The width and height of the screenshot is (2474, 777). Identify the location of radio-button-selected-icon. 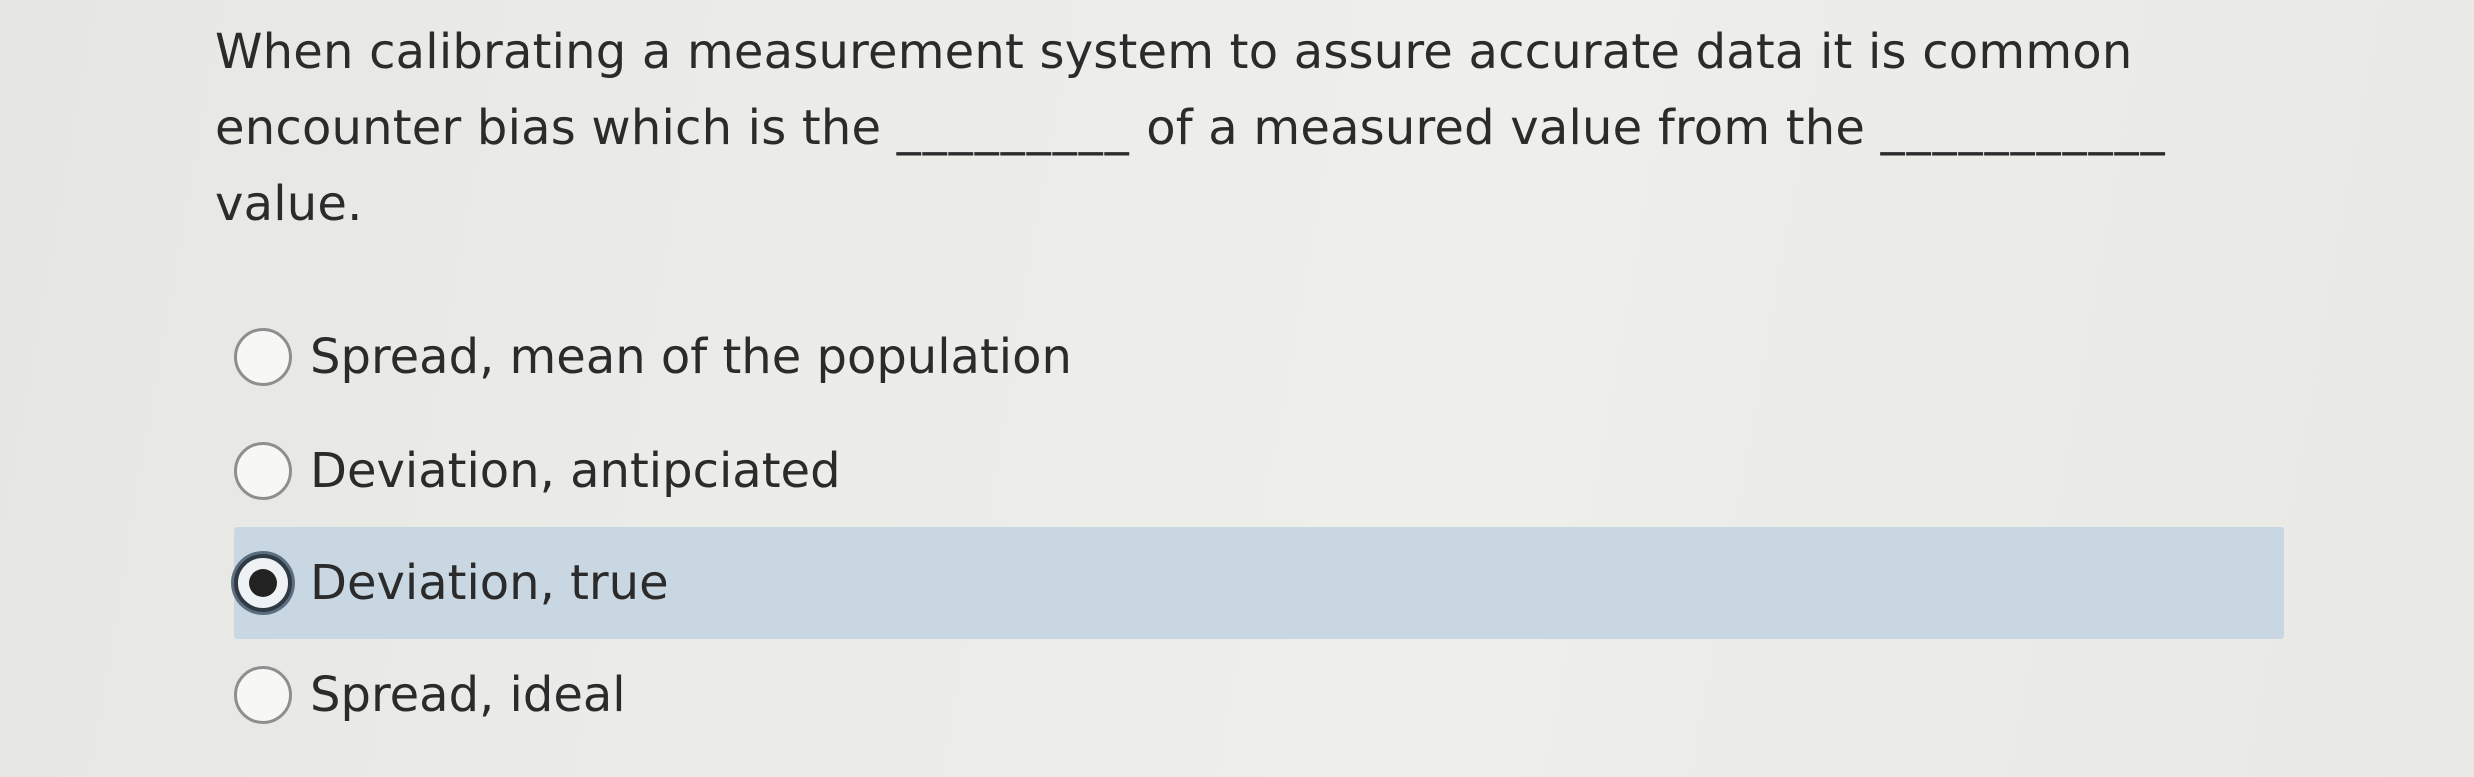
(263, 583).